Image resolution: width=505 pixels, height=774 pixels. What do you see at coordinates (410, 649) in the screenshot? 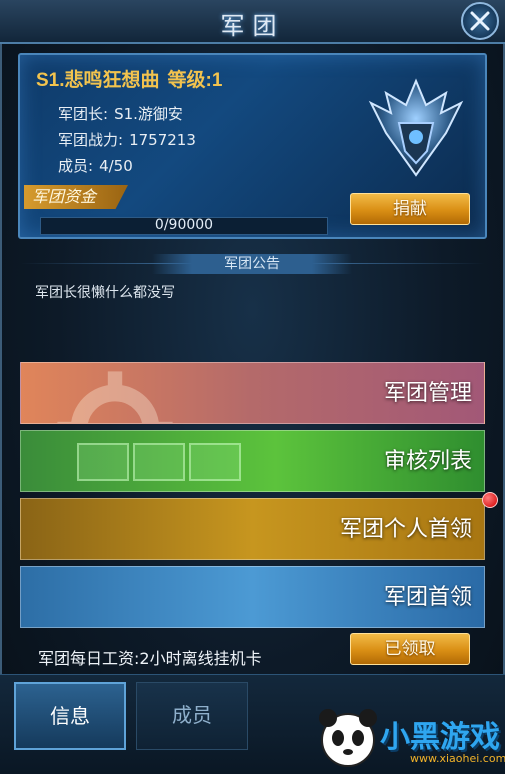
I see `claimed-button: 已领取` at bounding box center [410, 649].